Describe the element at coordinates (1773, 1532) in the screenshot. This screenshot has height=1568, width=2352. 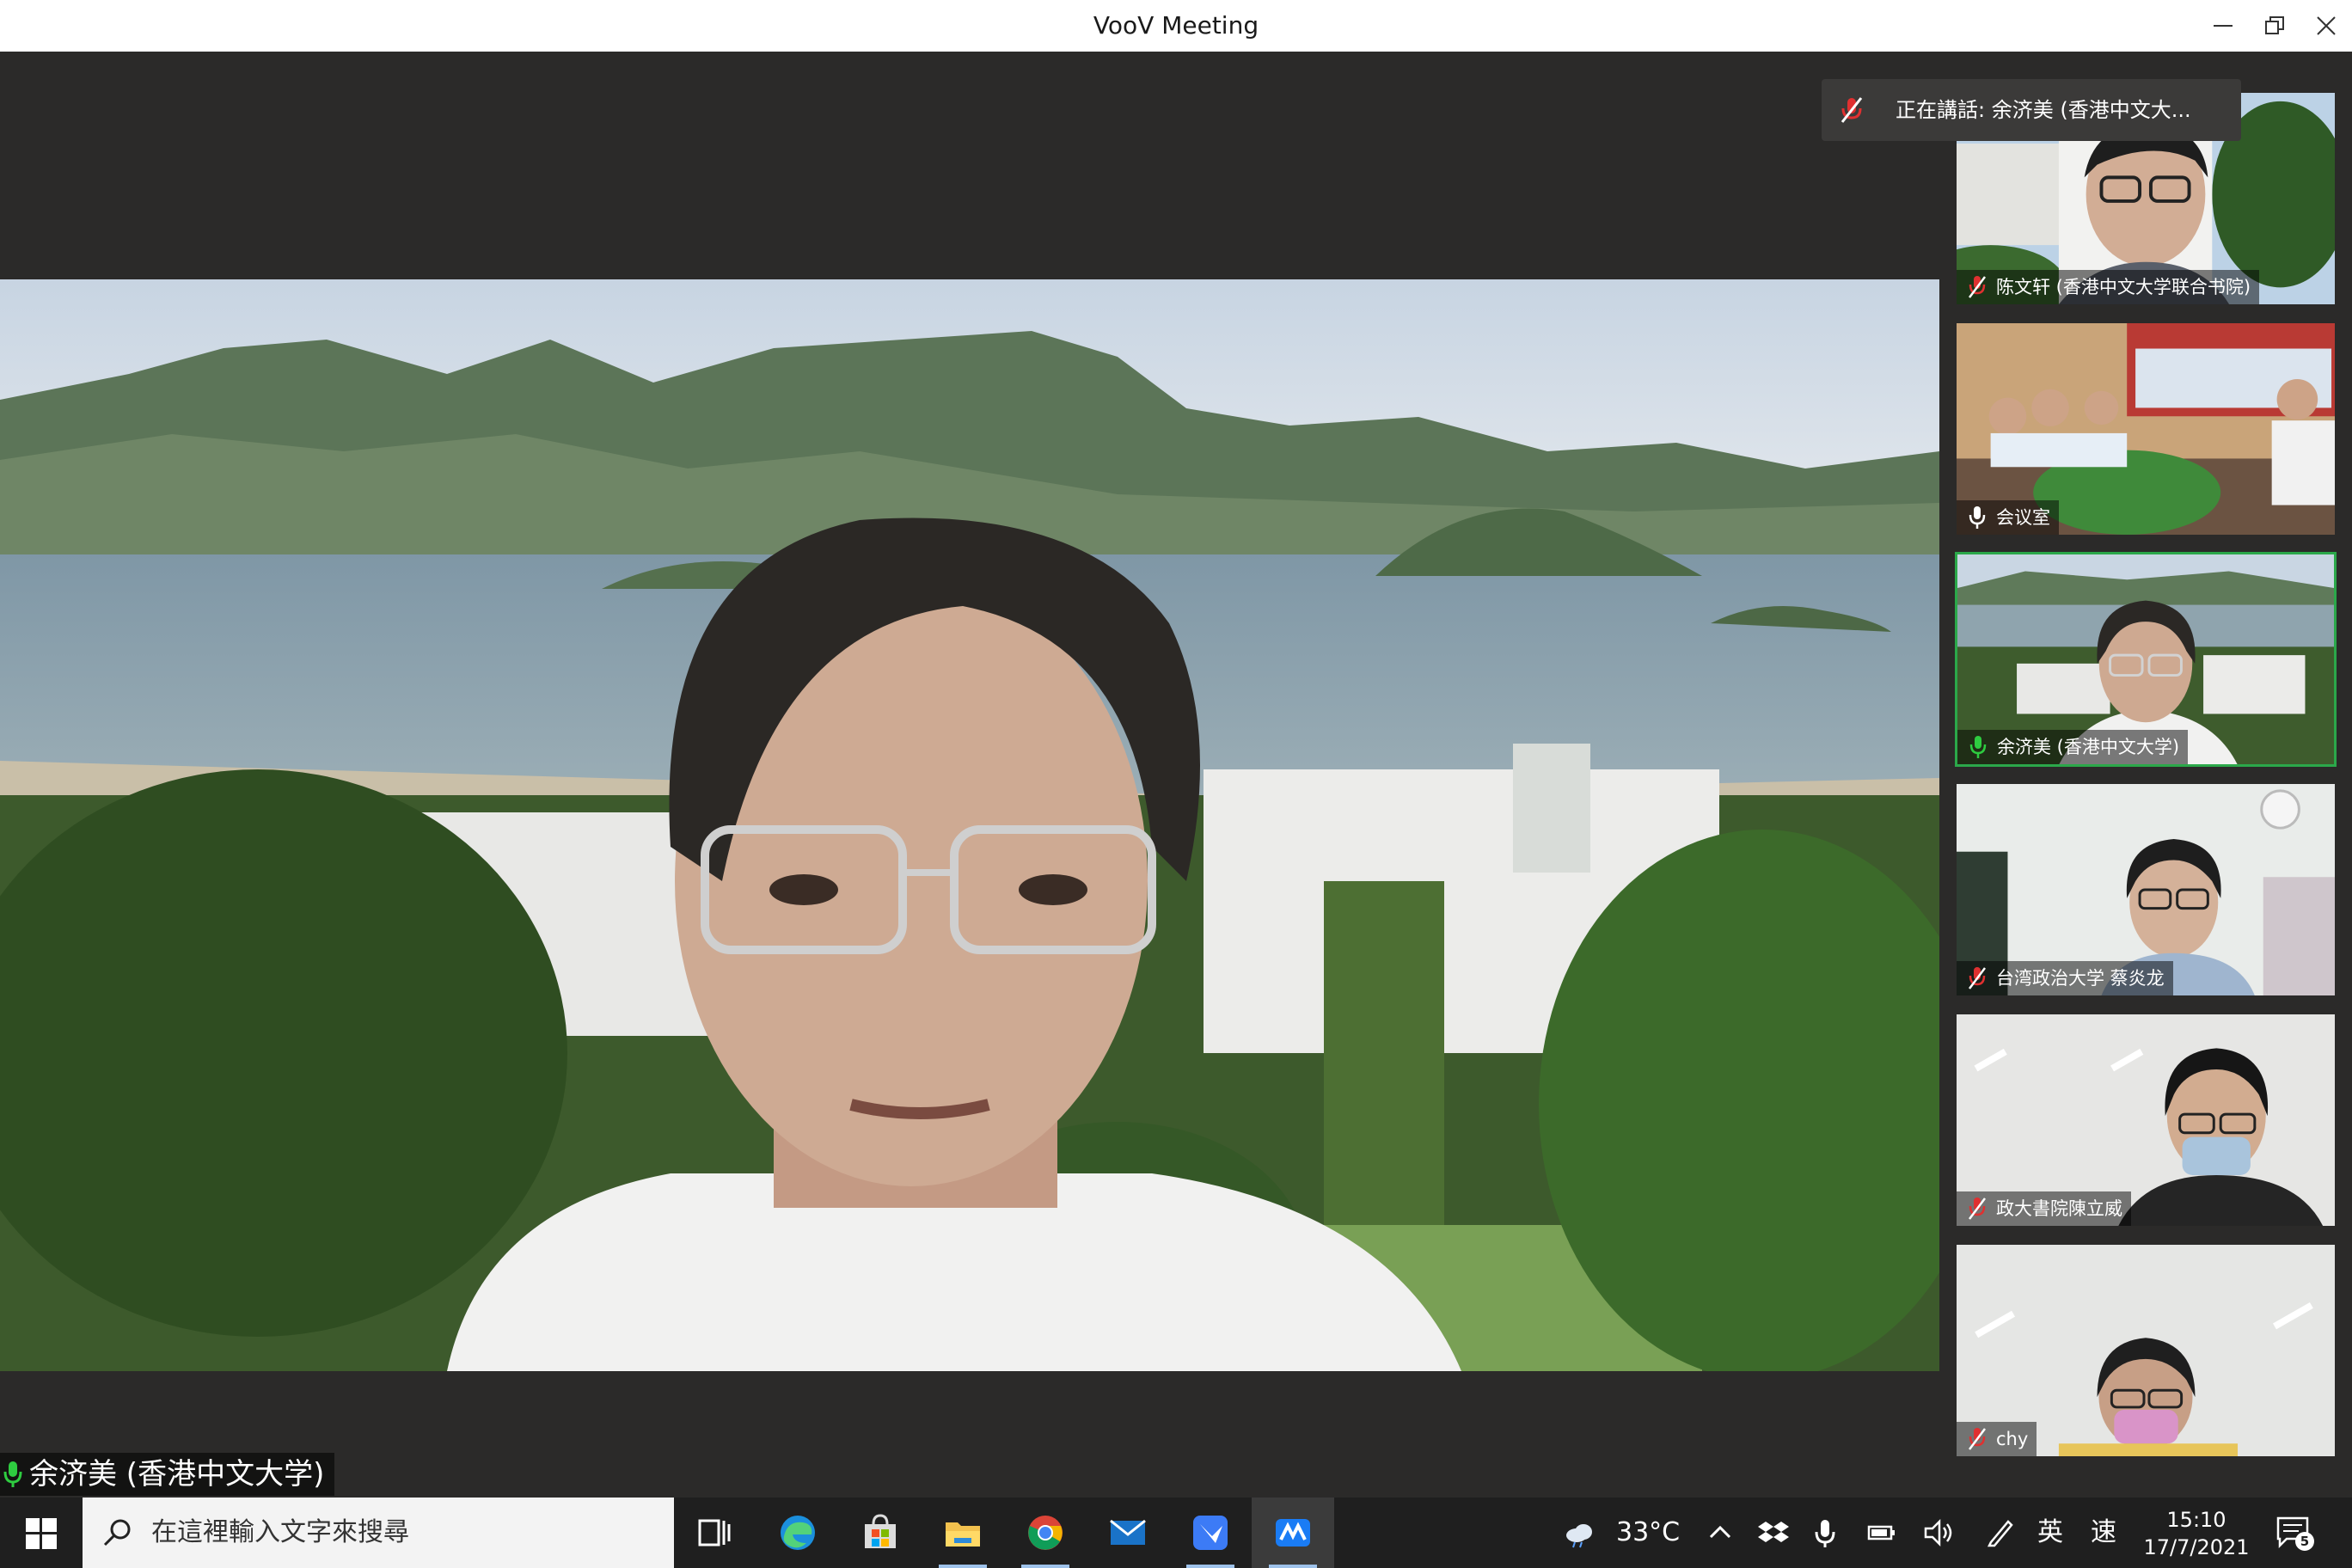
I see `dropbox-icon` at that location.